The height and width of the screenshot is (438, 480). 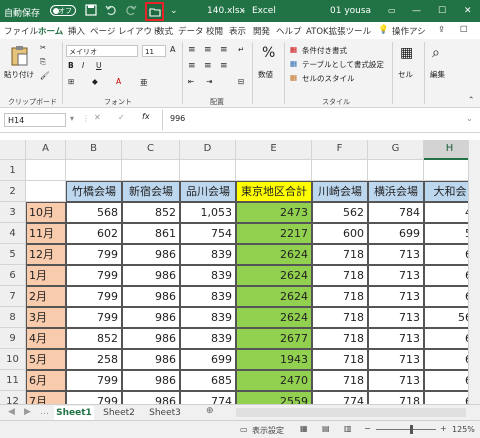 What do you see at coordinates (244, 429) in the screenshot?
I see `display-settings-icon: ▭` at bounding box center [244, 429].